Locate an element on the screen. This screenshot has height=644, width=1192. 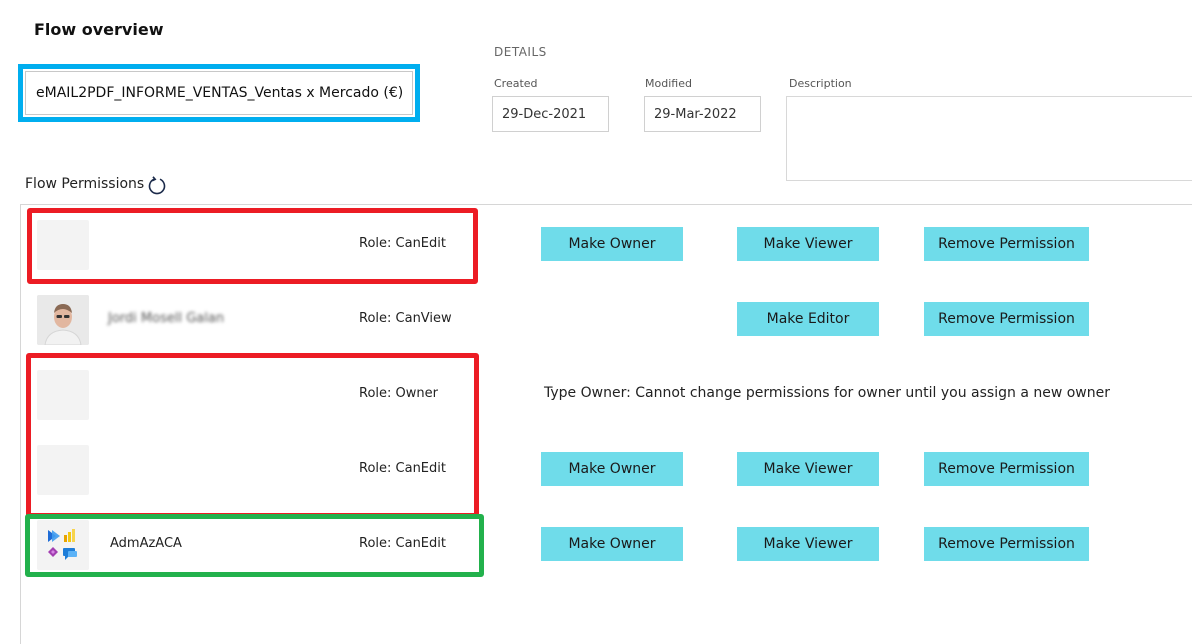
modified-label: Modified is located at coordinates (668, 83).